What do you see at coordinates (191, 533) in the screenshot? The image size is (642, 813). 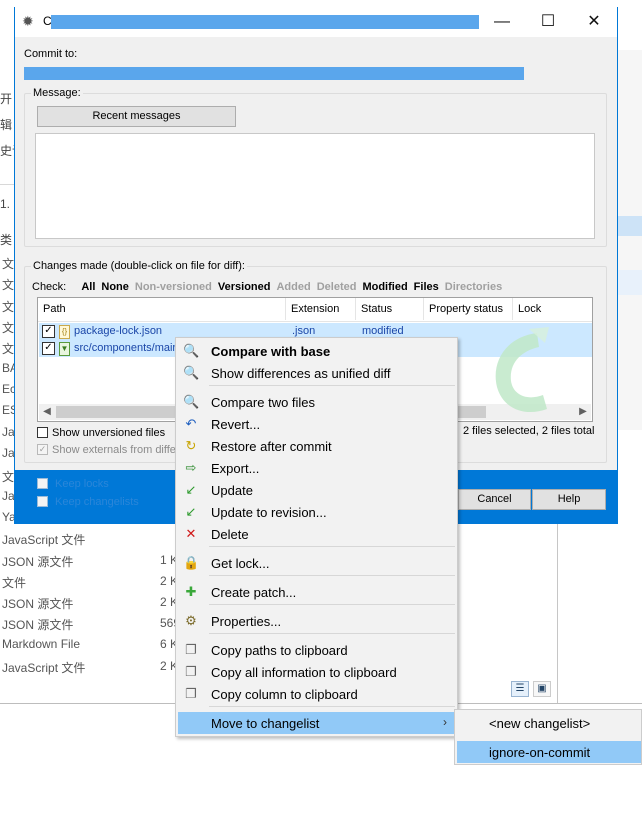 I see `delete-x-icon: ✕` at bounding box center [191, 533].